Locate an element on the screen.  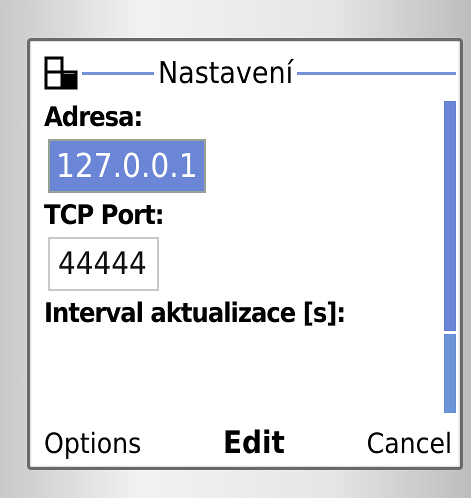
windows-icon is located at coordinates (61, 73).